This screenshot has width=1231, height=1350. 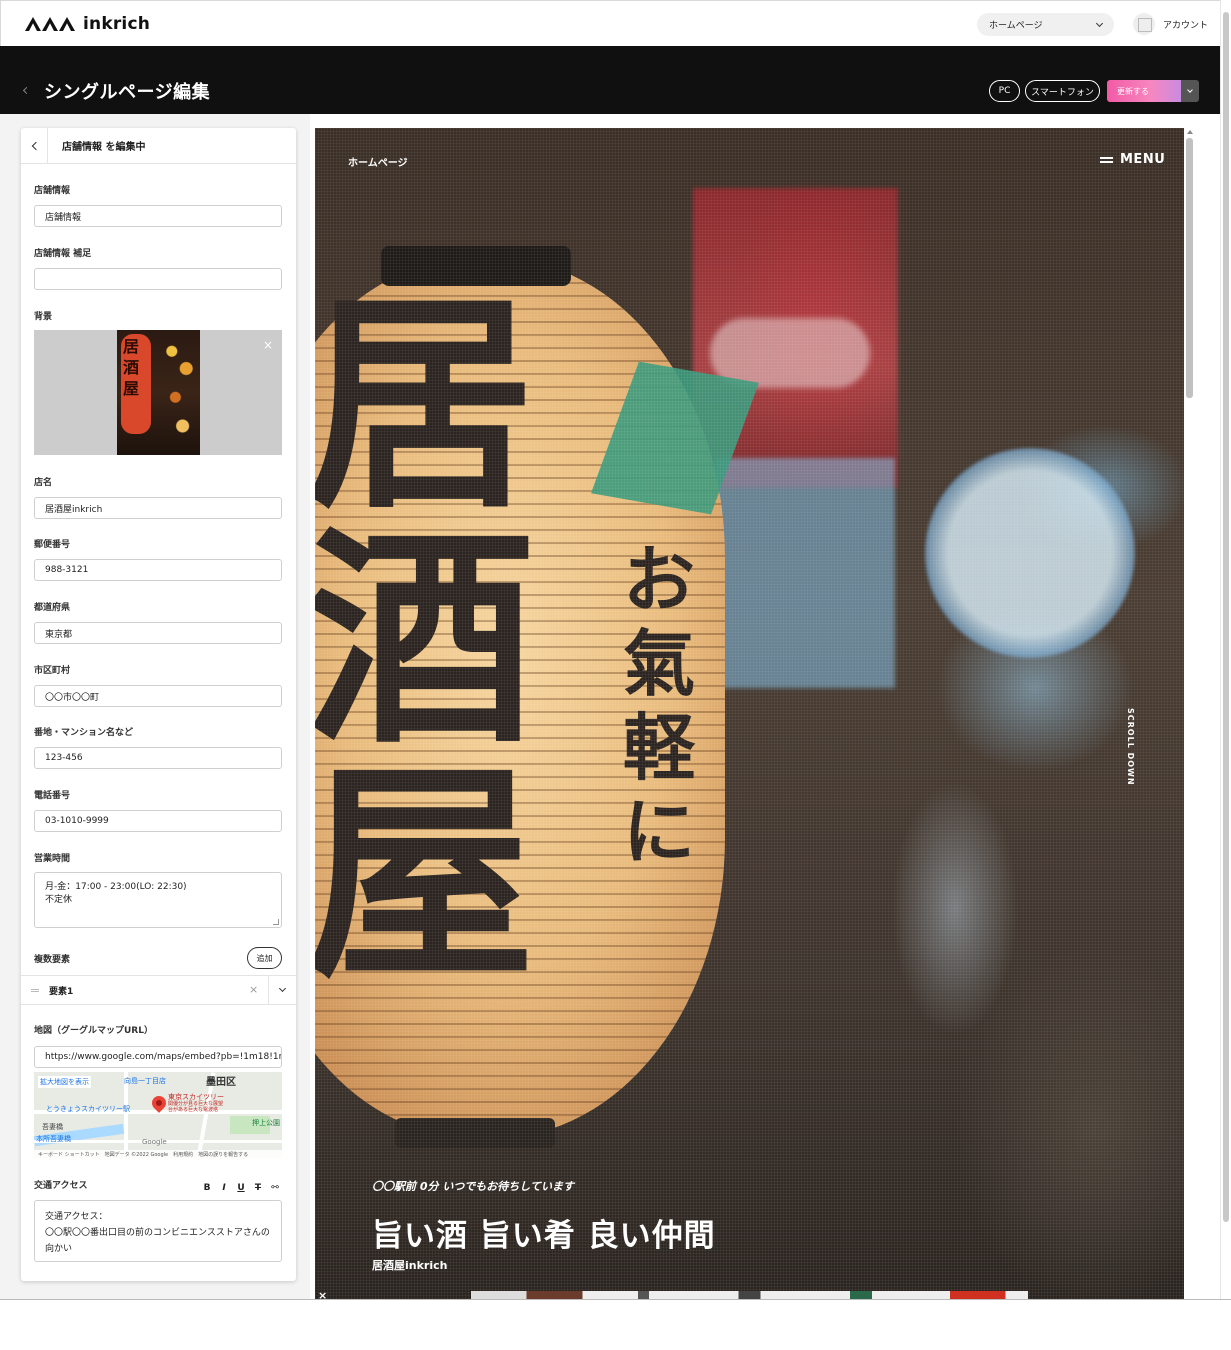 I want to click on store-name-input: 居酒屋inkrich, so click(x=158, y=508).